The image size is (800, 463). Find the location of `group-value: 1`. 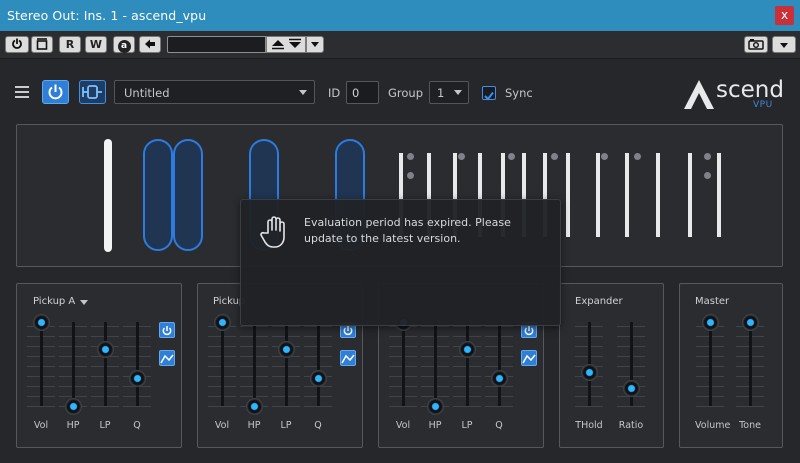

group-value: 1 is located at coordinates (441, 93).